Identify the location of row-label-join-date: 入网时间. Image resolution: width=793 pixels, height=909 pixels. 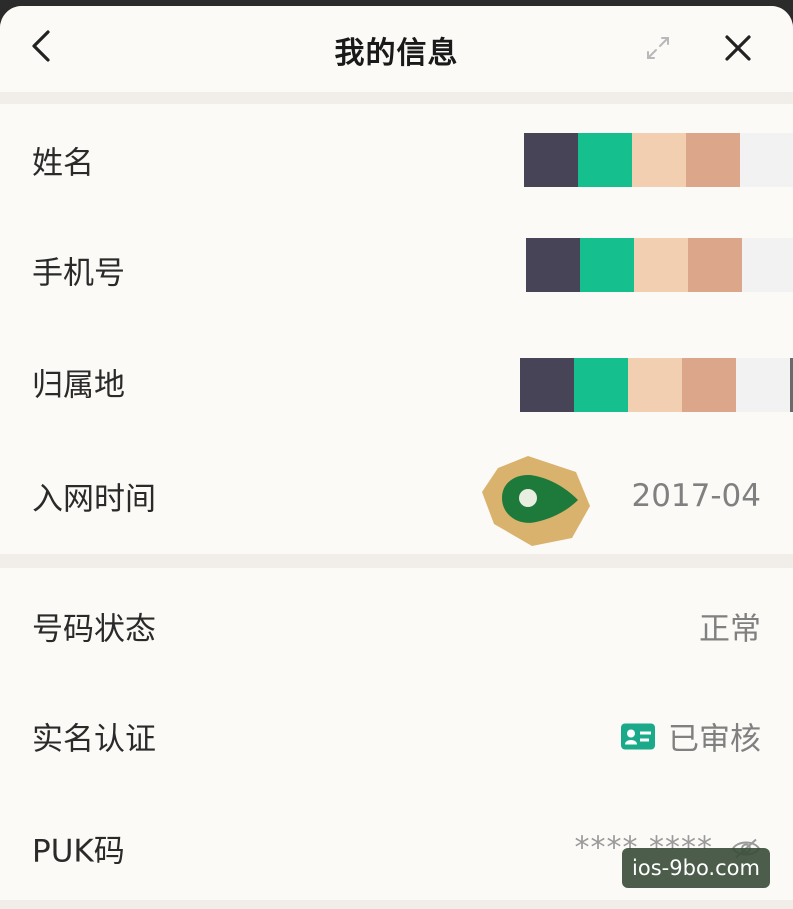
(94, 499).